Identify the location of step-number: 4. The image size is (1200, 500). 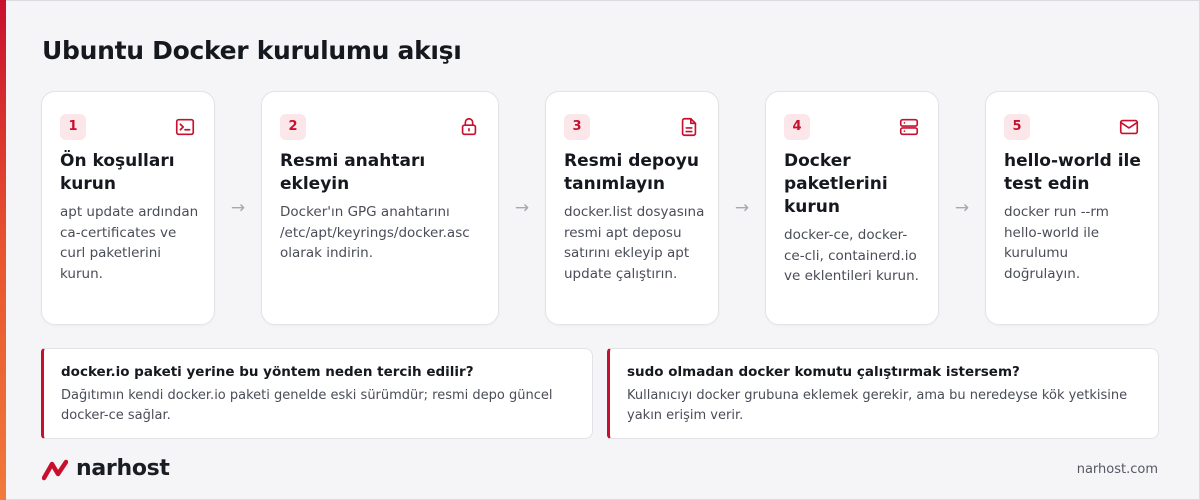
(797, 127).